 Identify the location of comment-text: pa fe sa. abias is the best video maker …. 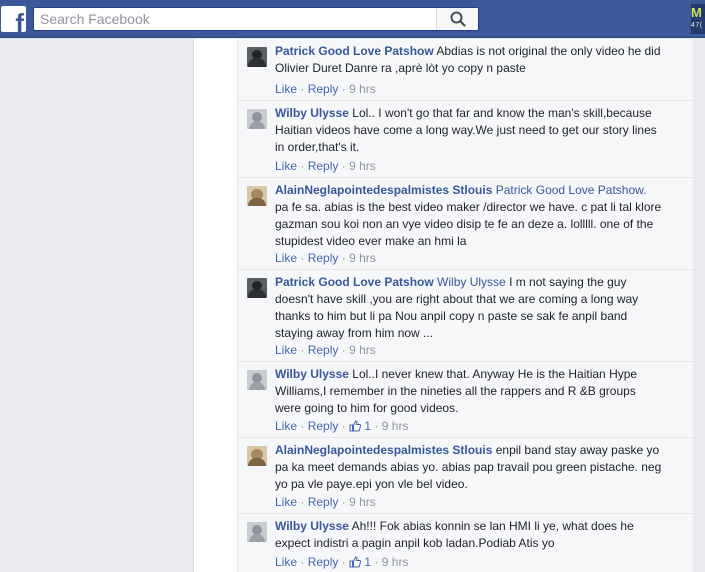
(468, 224).